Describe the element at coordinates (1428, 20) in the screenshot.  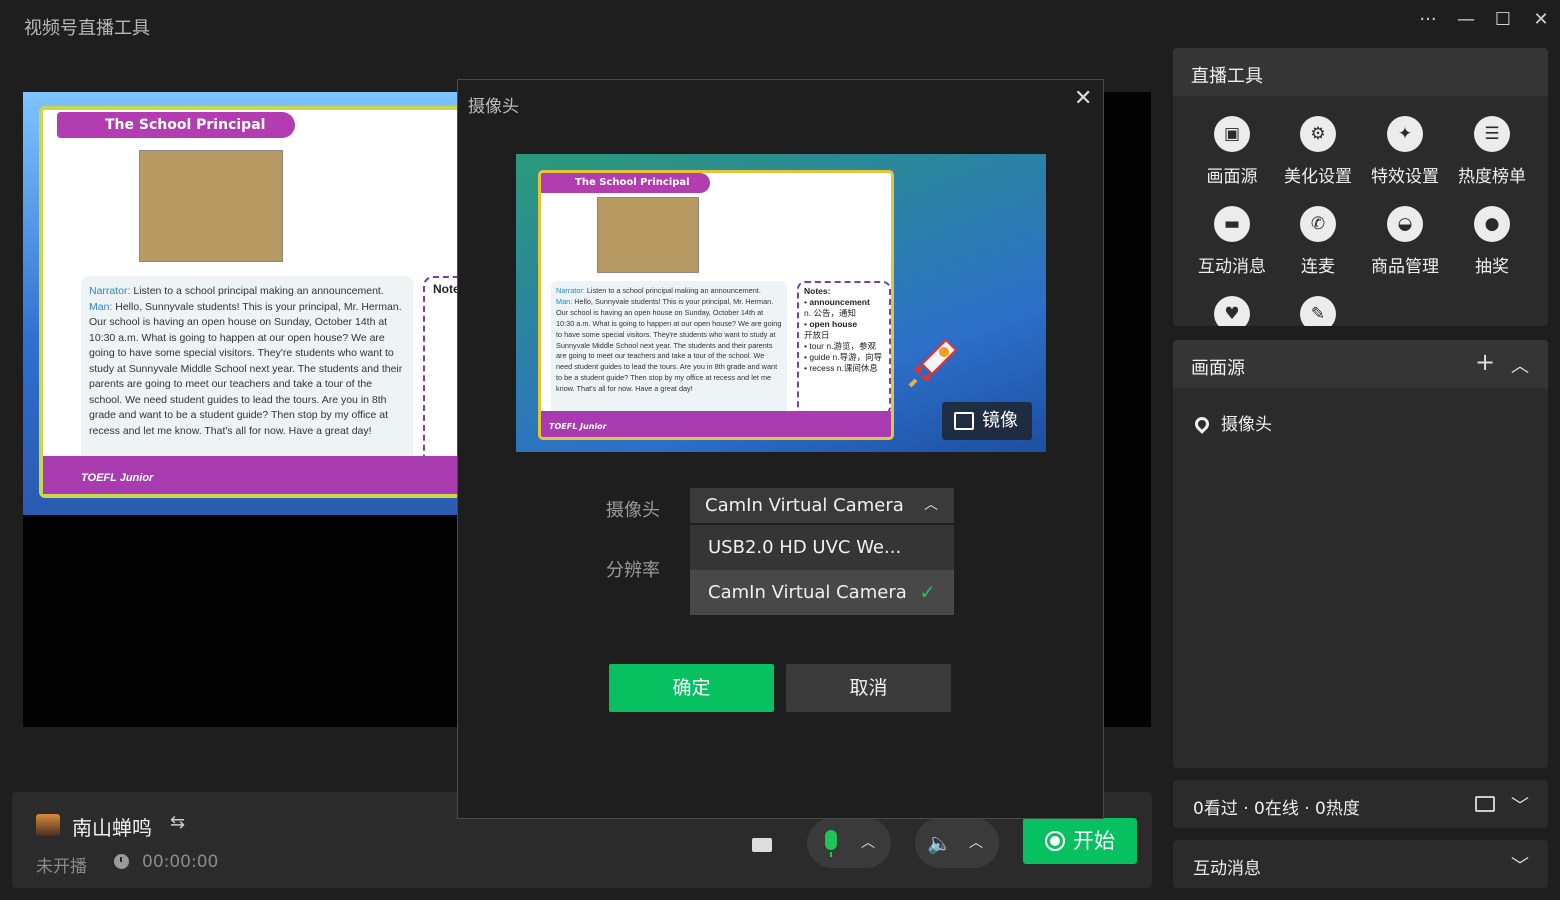
I see `more-icon: ···` at that location.